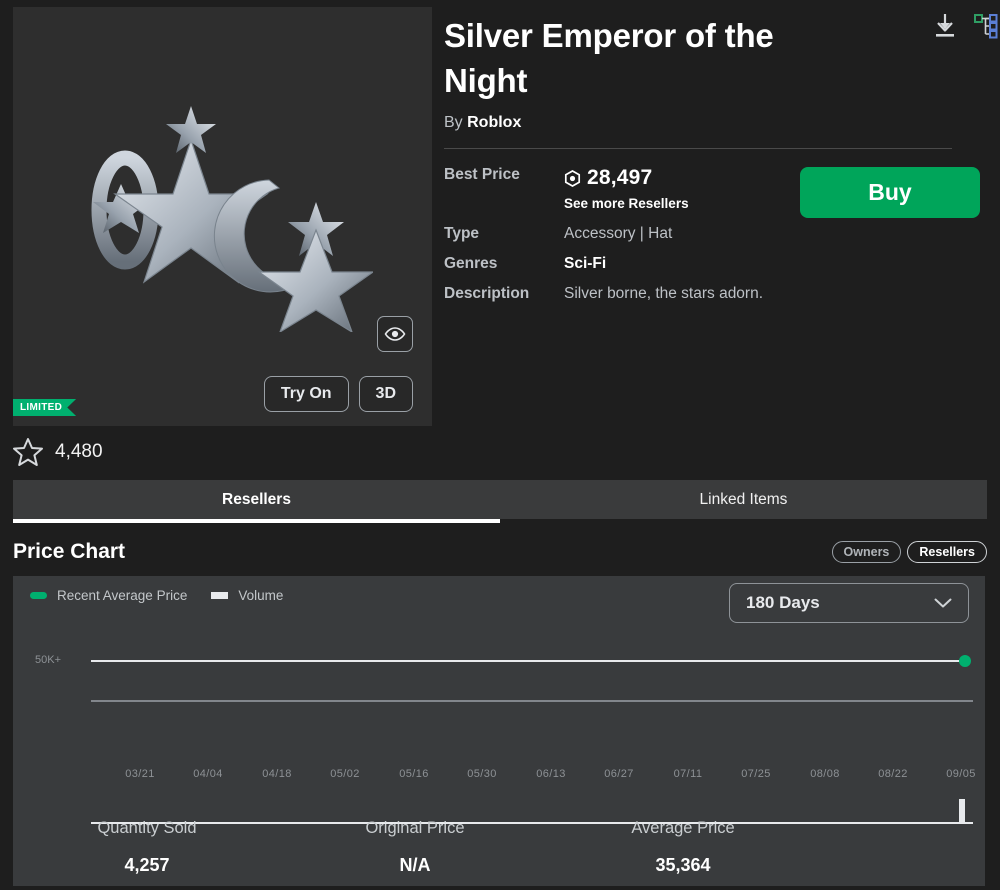 The image size is (1000, 890). I want to click on chart-legend: Recent Average Price Volume, so click(156, 595).